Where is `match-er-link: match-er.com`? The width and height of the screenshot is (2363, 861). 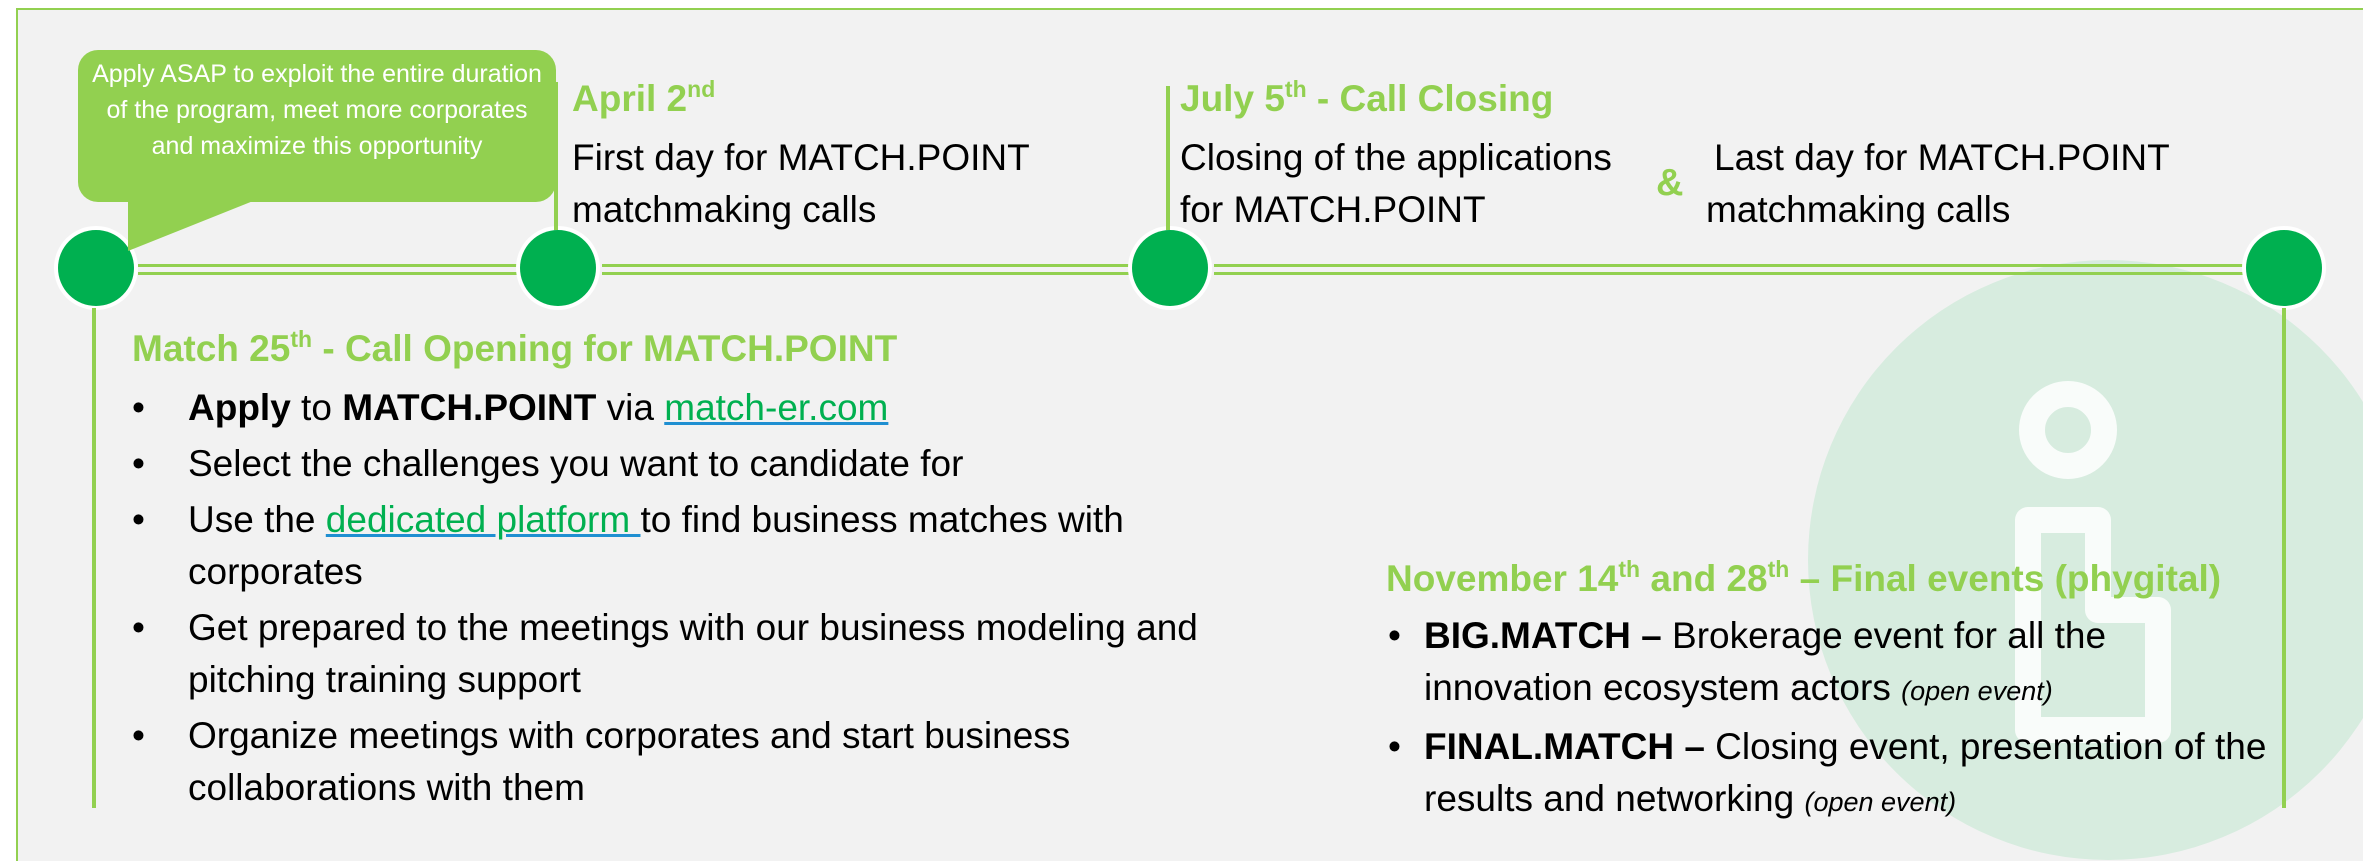 match-er-link: match-er.com is located at coordinates (776, 407).